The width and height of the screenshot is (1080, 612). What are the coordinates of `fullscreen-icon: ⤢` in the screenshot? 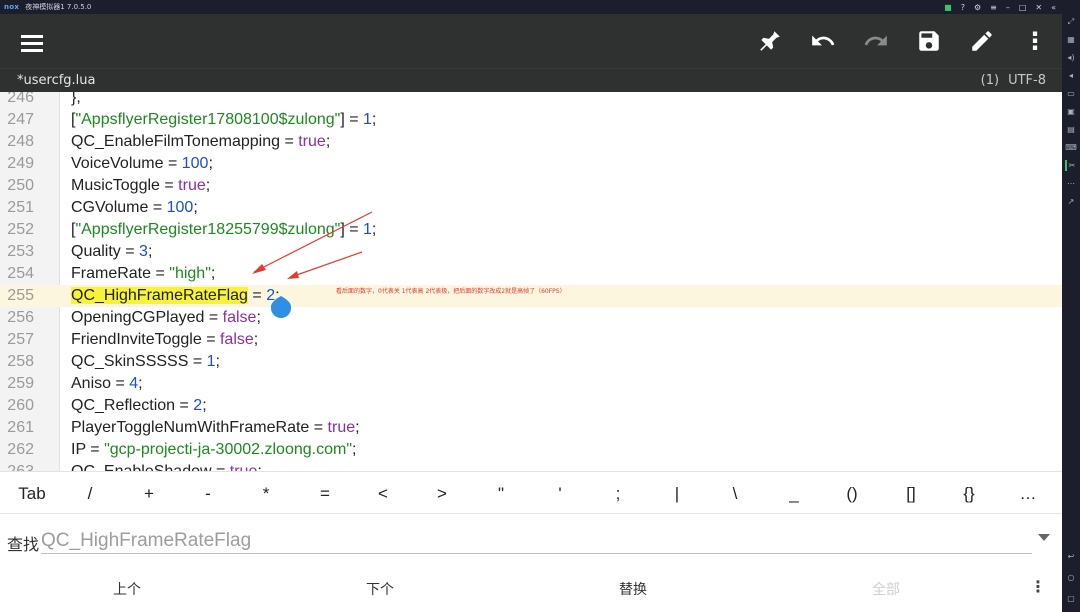 It's located at (1071, 21).